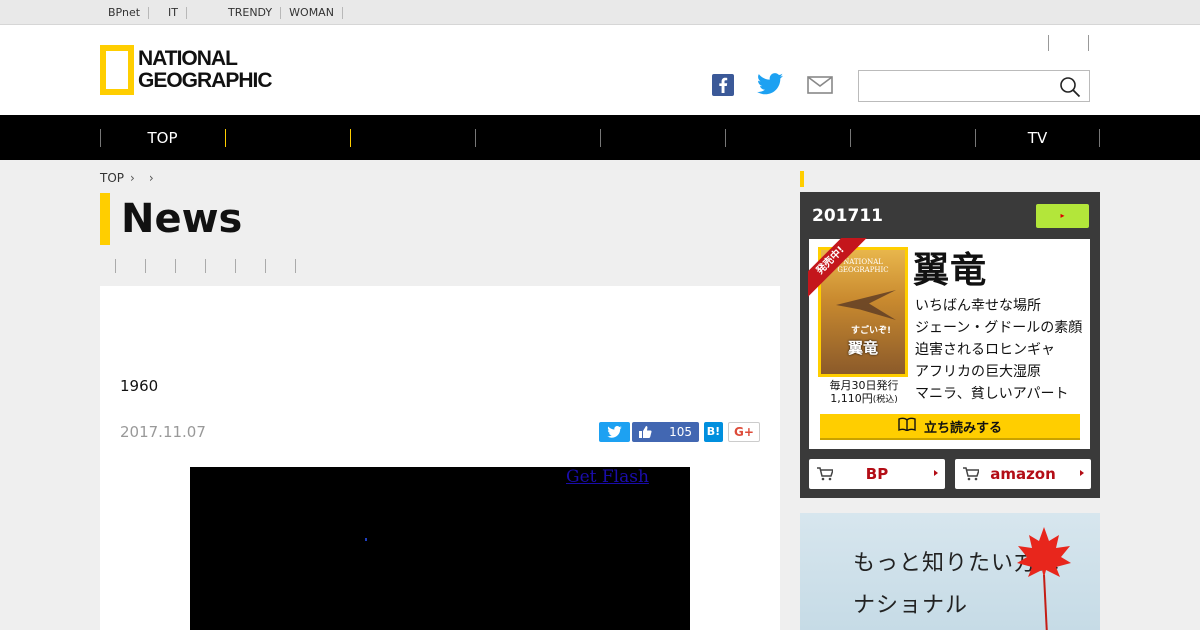 The height and width of the screenshot is (630, 1200). I want to click on twitter-share-button, so click(614, 432).